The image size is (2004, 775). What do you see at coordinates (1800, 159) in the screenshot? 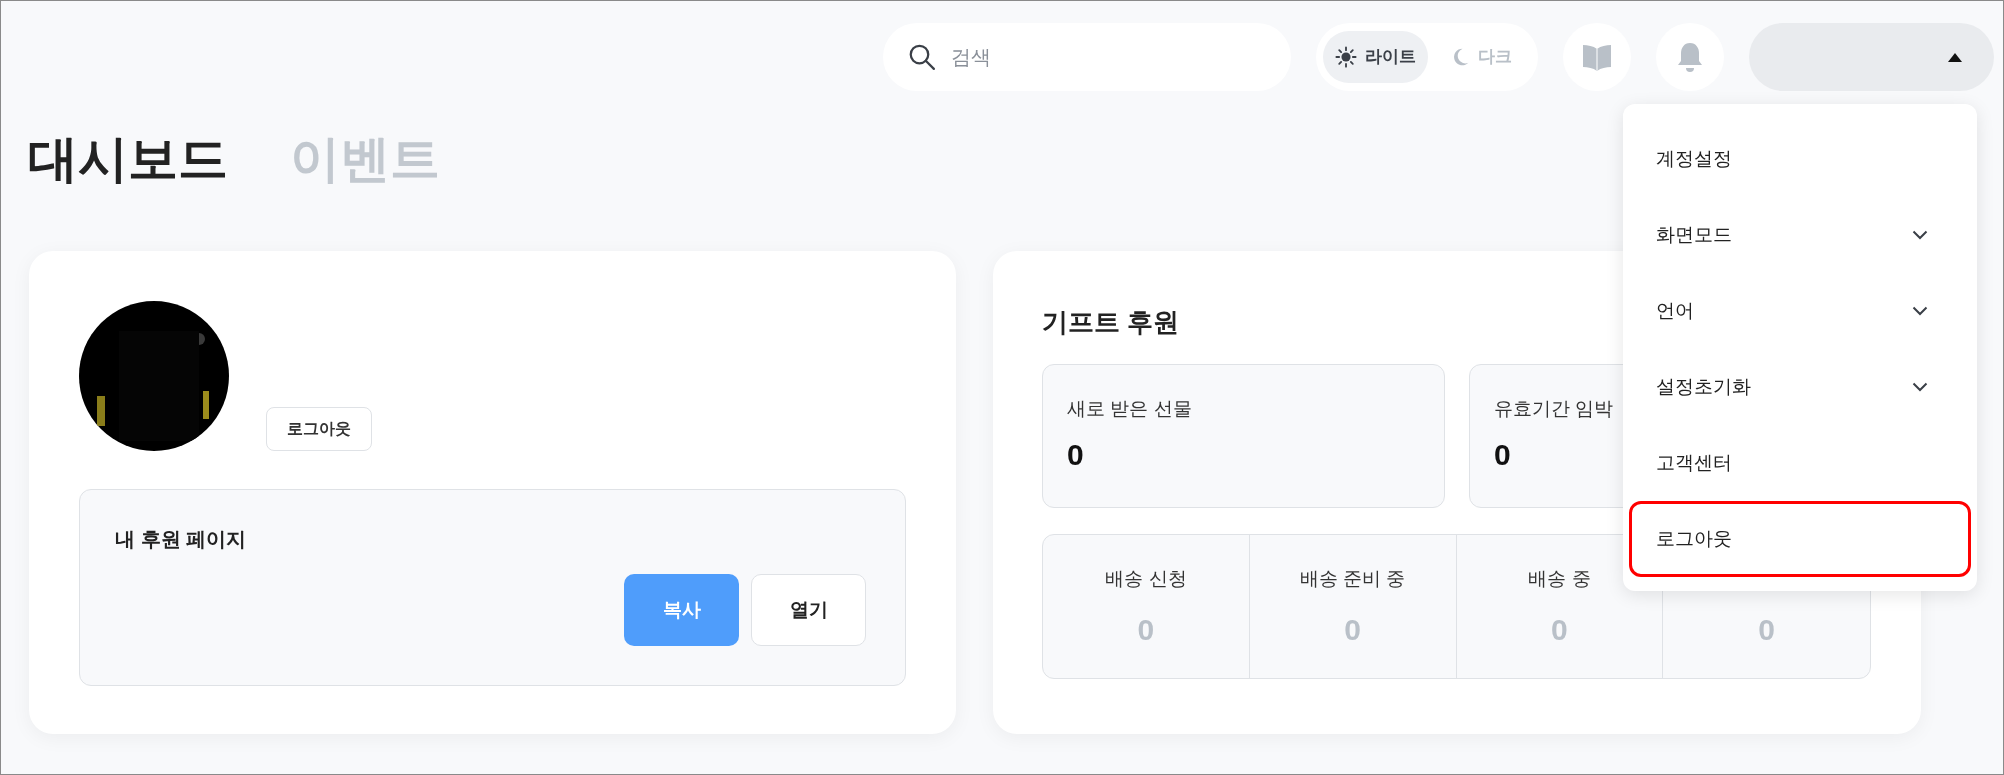
I see `menu-item: 계정설정` at bounding box center [1800, 159].